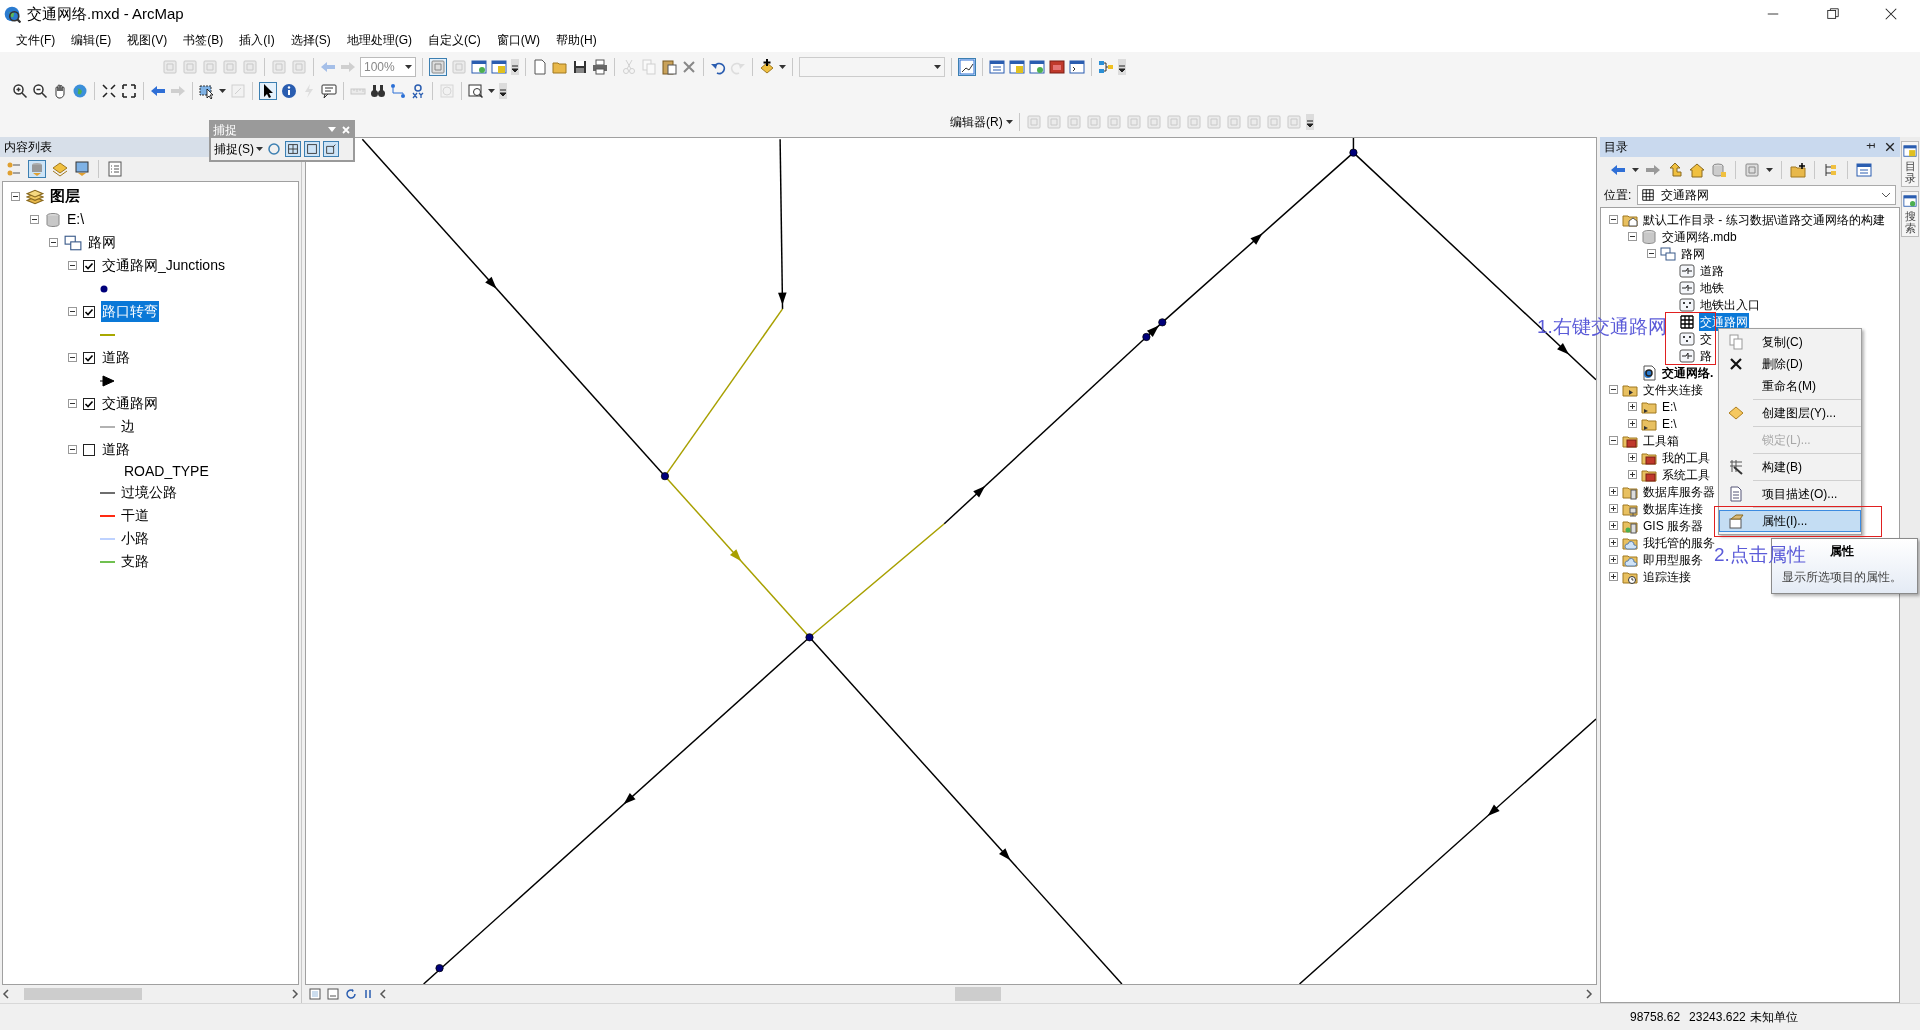  What do you see at coordinates (238, 149) in the screenshot?
I see `snapping-menu: 捕捉(S)` at bounding box center [238, 149].